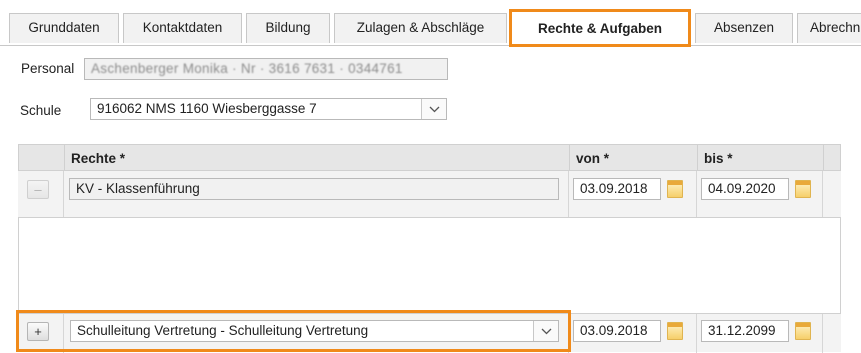 The width and height of the screenshot is (861, 353). What do you see at coordinates (633, 158) in the screenshot?
I see `col-von: von *` at bounding box center [633, 158].